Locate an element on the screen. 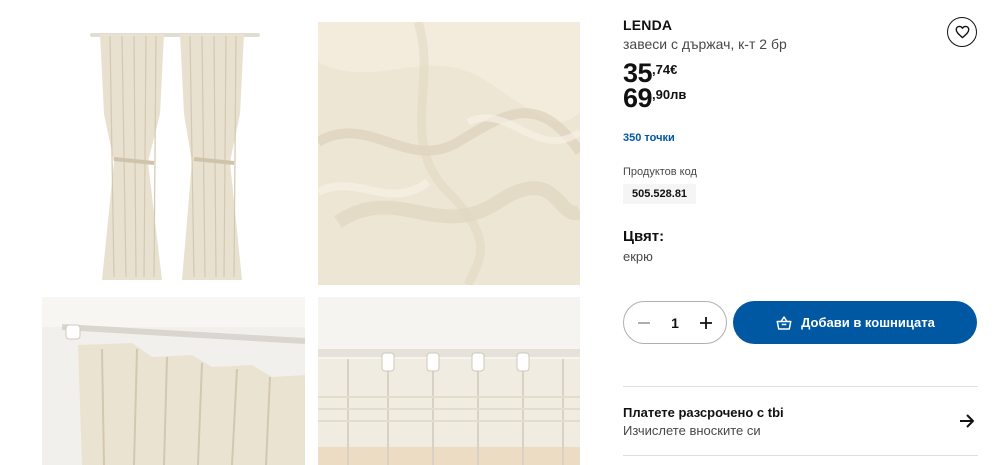  product-name: LENDA is located at coordinates (648, 25).